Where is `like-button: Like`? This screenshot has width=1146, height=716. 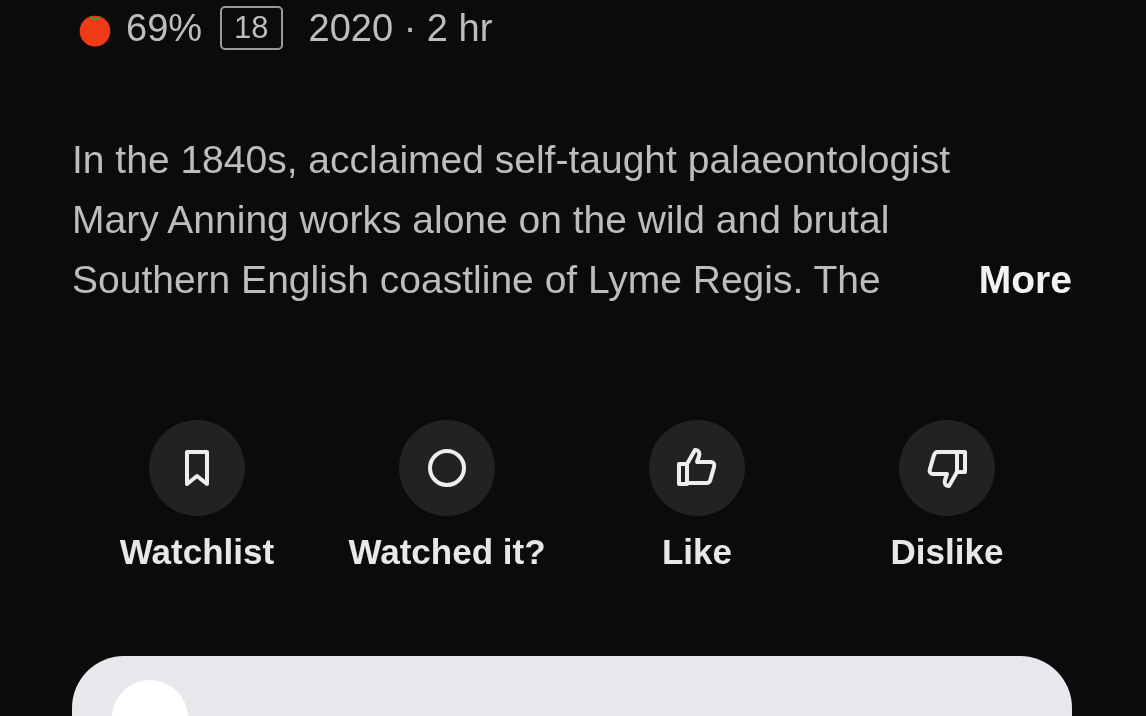 like-button: Like is located at coordinates (697, 496).